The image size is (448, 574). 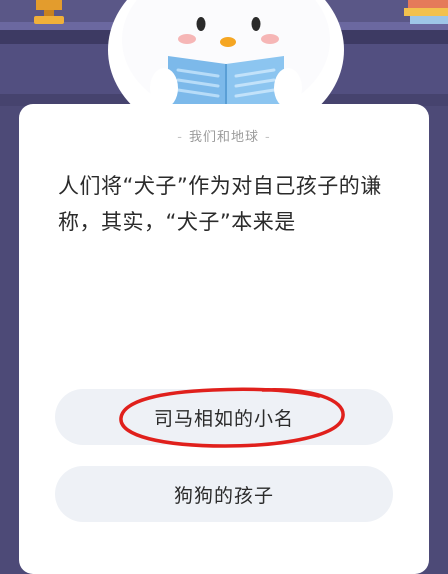 What do you see at coordinates (220, 204) in the screenshot?
I see `question-text: 人们将“犬子”作为对自己孩子的谦称，其实，“犬子”本来是` at bounding box center [220, 204].